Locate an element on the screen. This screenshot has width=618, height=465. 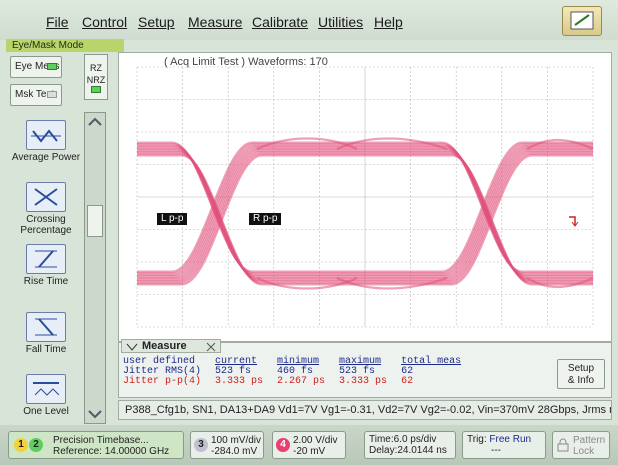
fall-time-icon is located at coordinates (46, 327).